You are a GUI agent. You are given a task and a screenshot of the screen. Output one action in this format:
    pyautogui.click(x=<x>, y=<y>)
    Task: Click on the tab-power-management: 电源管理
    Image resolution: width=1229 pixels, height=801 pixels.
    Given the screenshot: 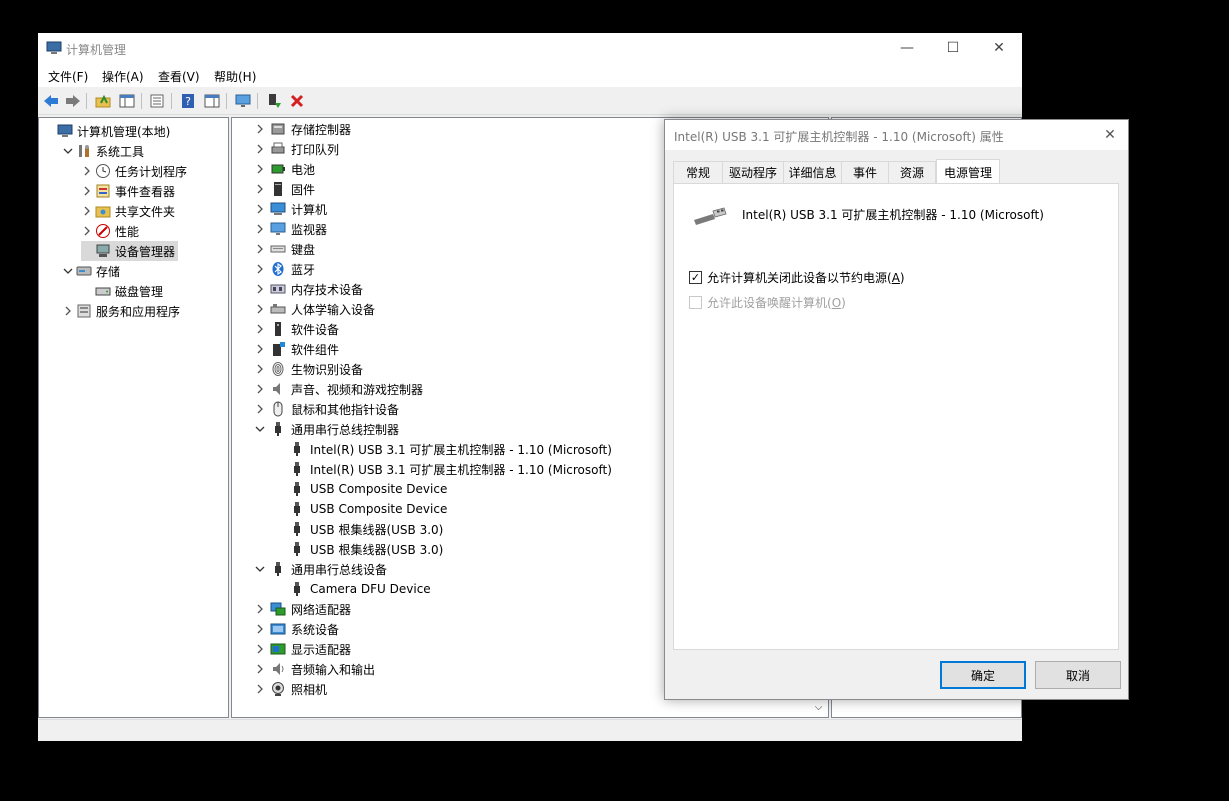 What is the action you would take?
    pyautogui.click(x=968, y=171)
    